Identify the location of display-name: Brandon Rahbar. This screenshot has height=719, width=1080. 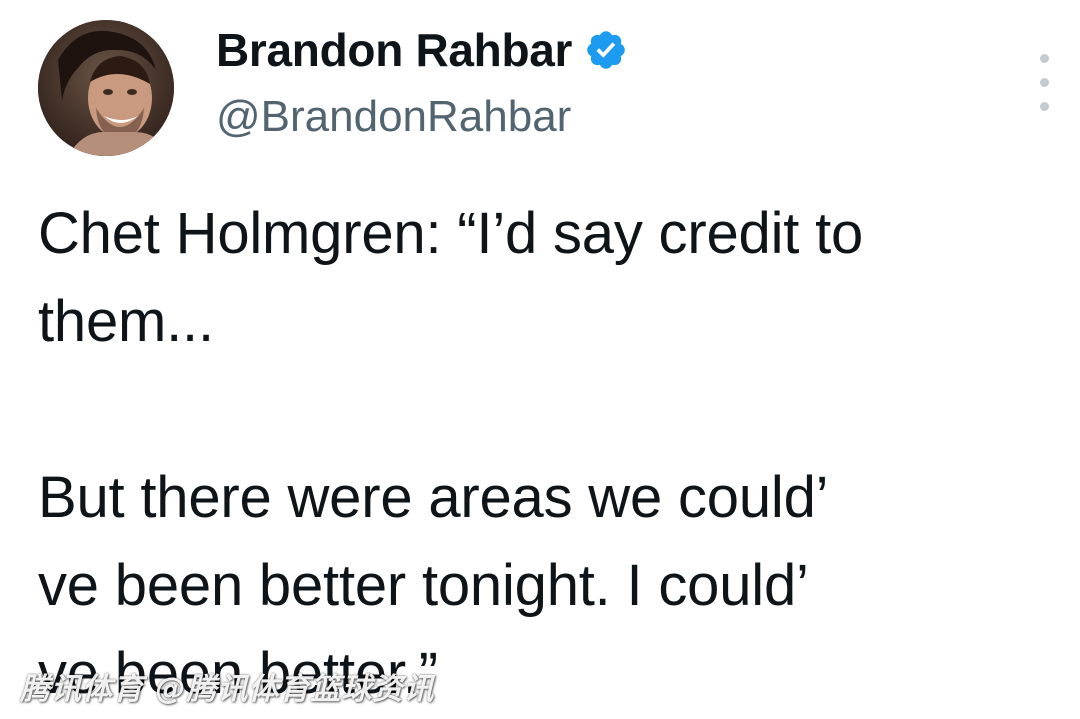
(394, 50).